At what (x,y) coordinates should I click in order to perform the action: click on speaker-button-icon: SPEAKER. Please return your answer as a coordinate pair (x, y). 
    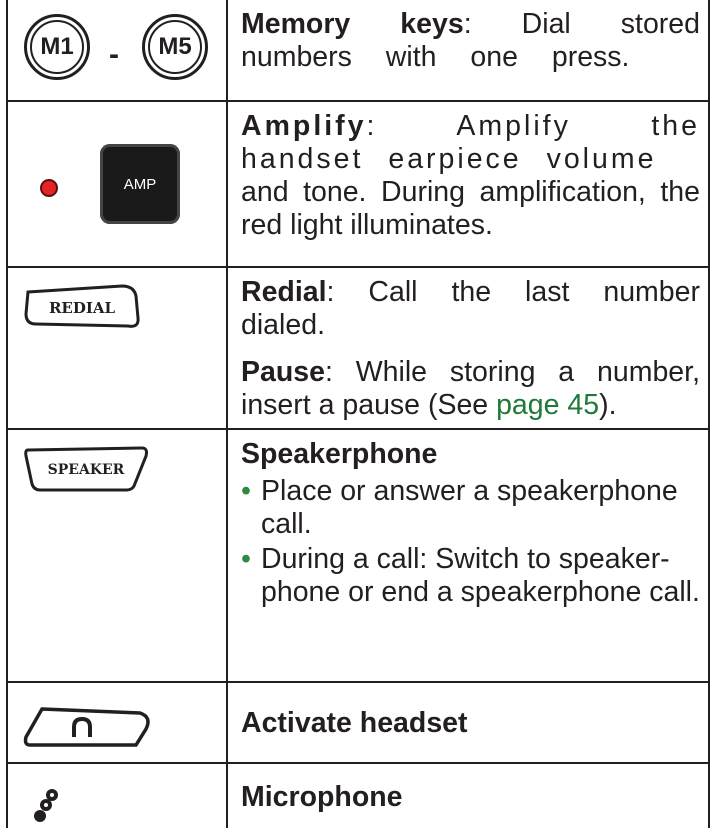
    Looking at the image, I should click on (86, 469).